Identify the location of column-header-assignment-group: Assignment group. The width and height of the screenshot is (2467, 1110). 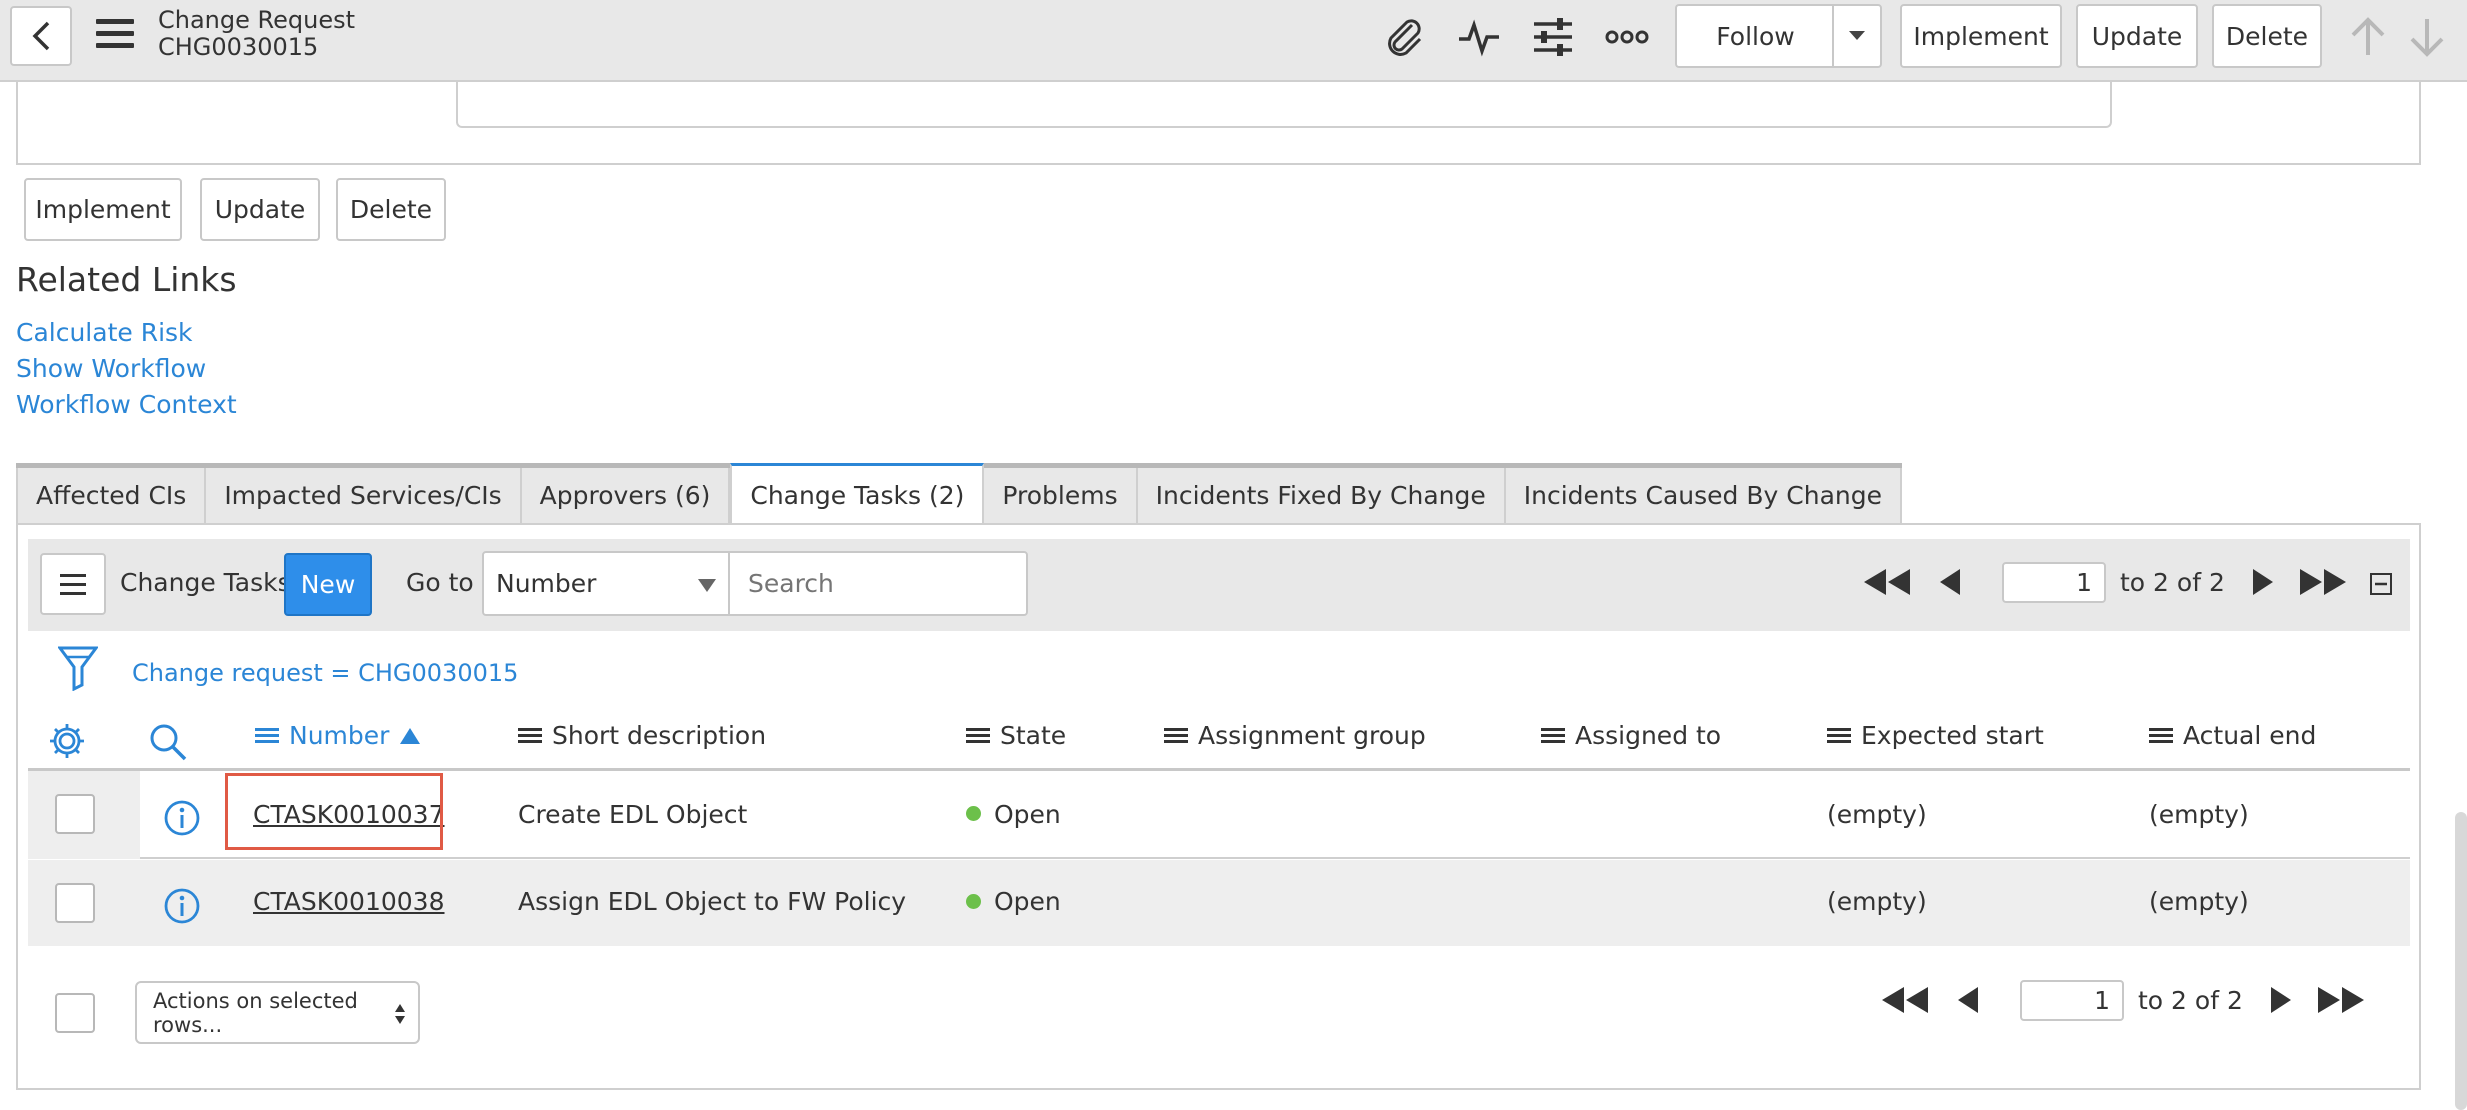
(1295, 735).